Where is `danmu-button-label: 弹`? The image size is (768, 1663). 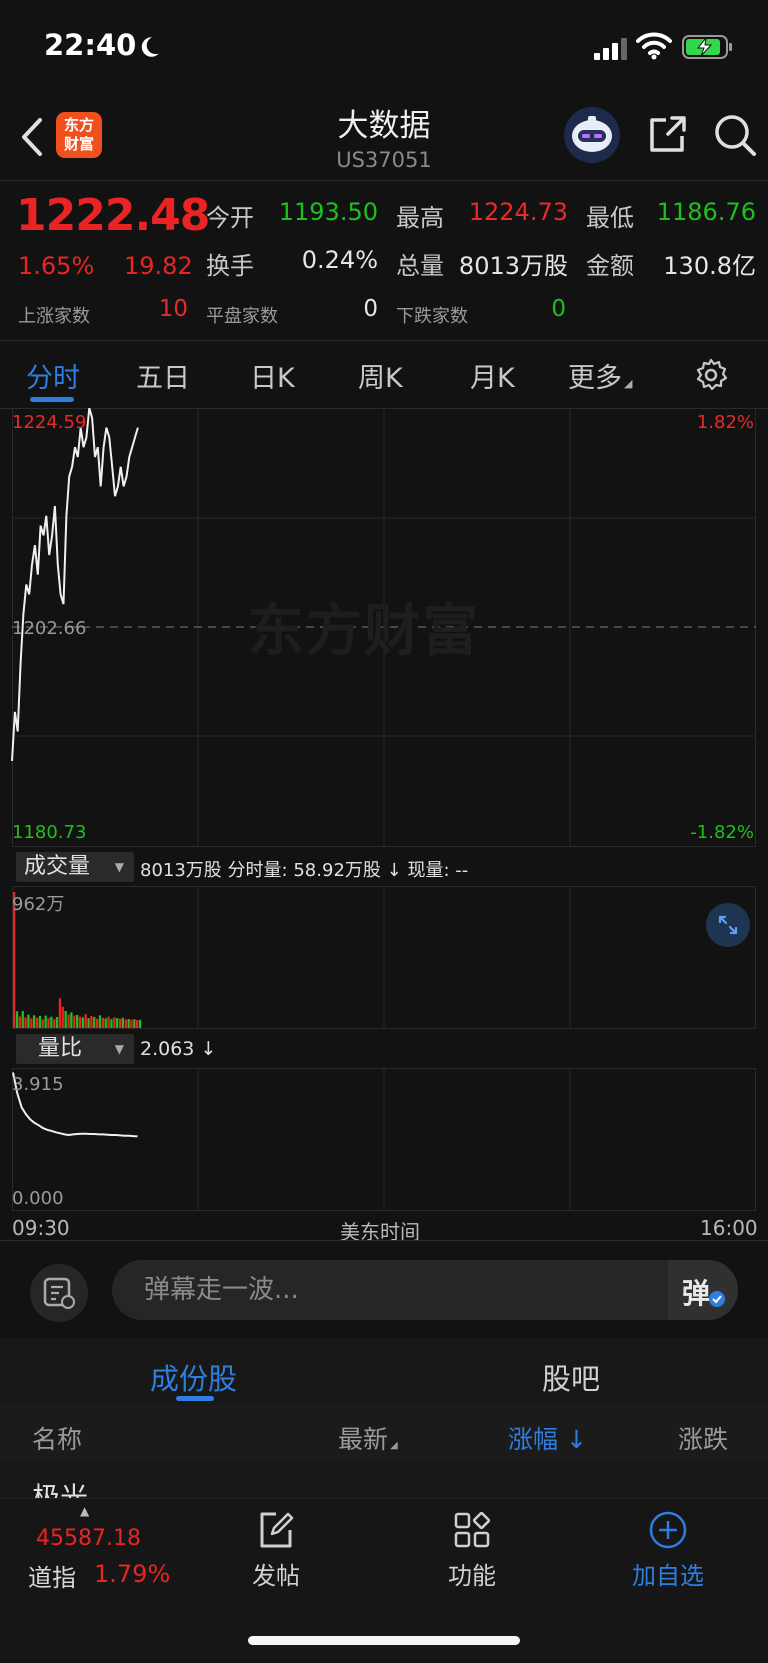
danmu-button-label: 弹 is located at coordinates (696, 1293).